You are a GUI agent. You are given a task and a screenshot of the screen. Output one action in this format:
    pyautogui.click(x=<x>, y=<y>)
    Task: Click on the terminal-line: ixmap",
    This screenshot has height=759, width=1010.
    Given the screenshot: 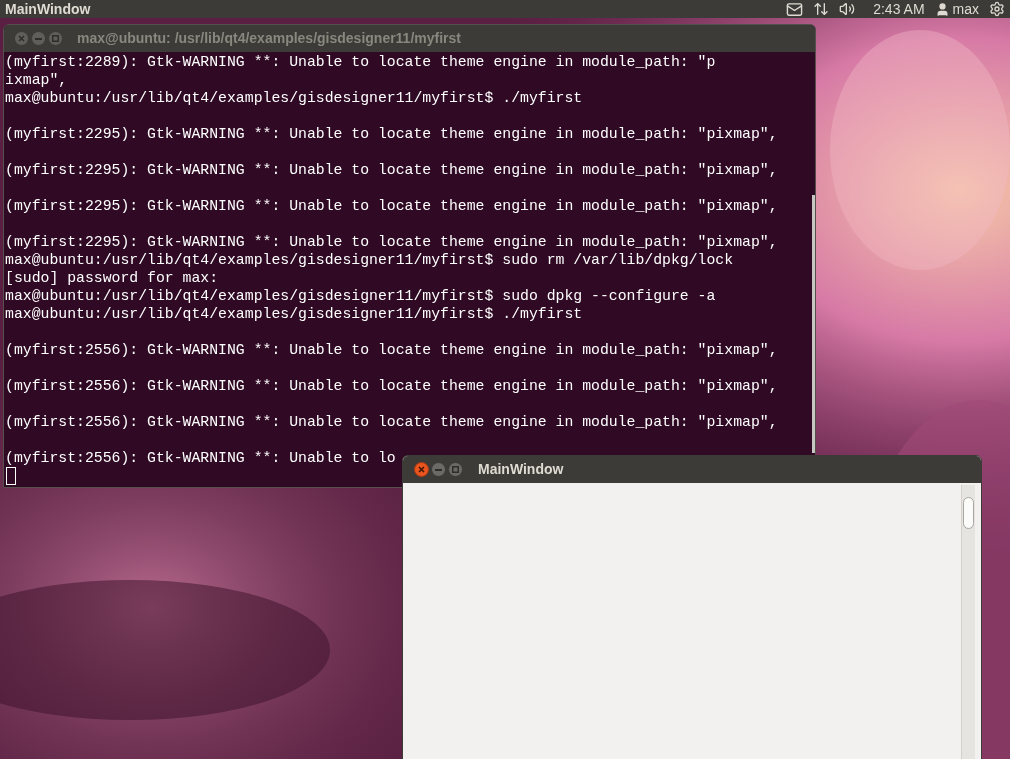 What is the action you would take?
    pyautogui.click(x=36, y=80)
    